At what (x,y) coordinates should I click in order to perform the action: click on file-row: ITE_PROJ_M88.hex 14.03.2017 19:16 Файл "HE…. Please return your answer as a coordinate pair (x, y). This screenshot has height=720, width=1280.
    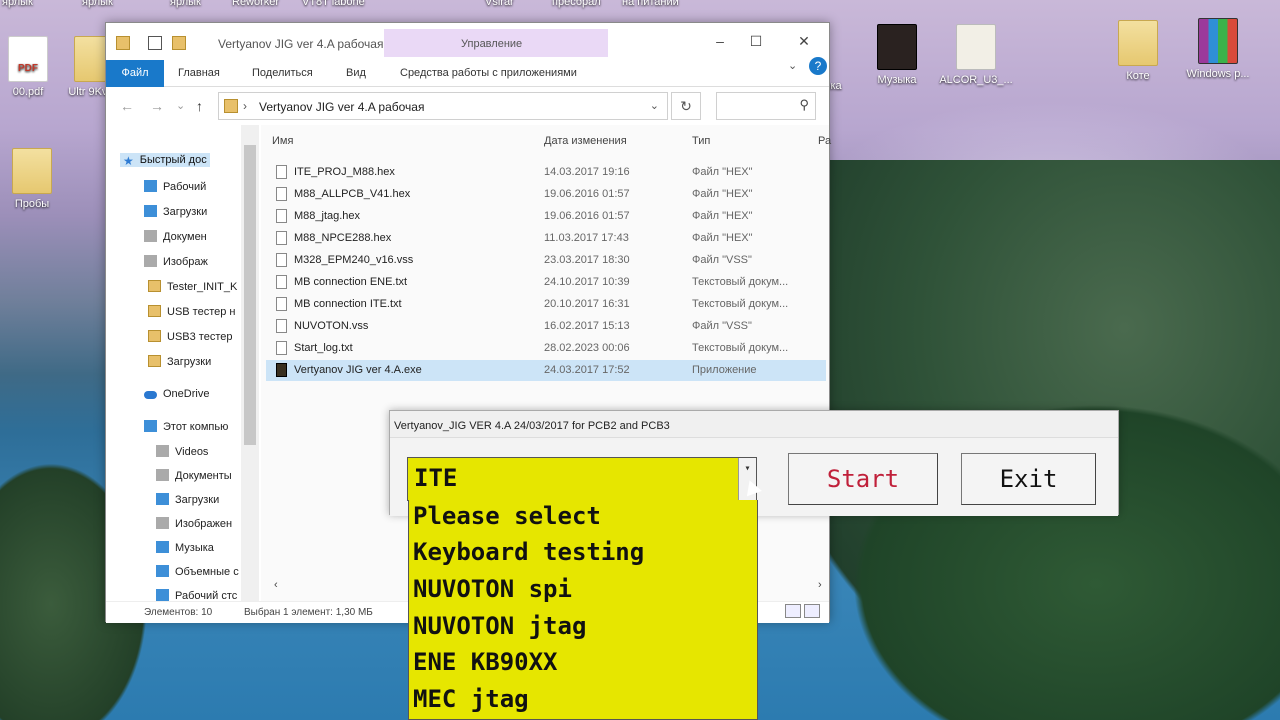
    Looking at the image, I should click on (546, 172).